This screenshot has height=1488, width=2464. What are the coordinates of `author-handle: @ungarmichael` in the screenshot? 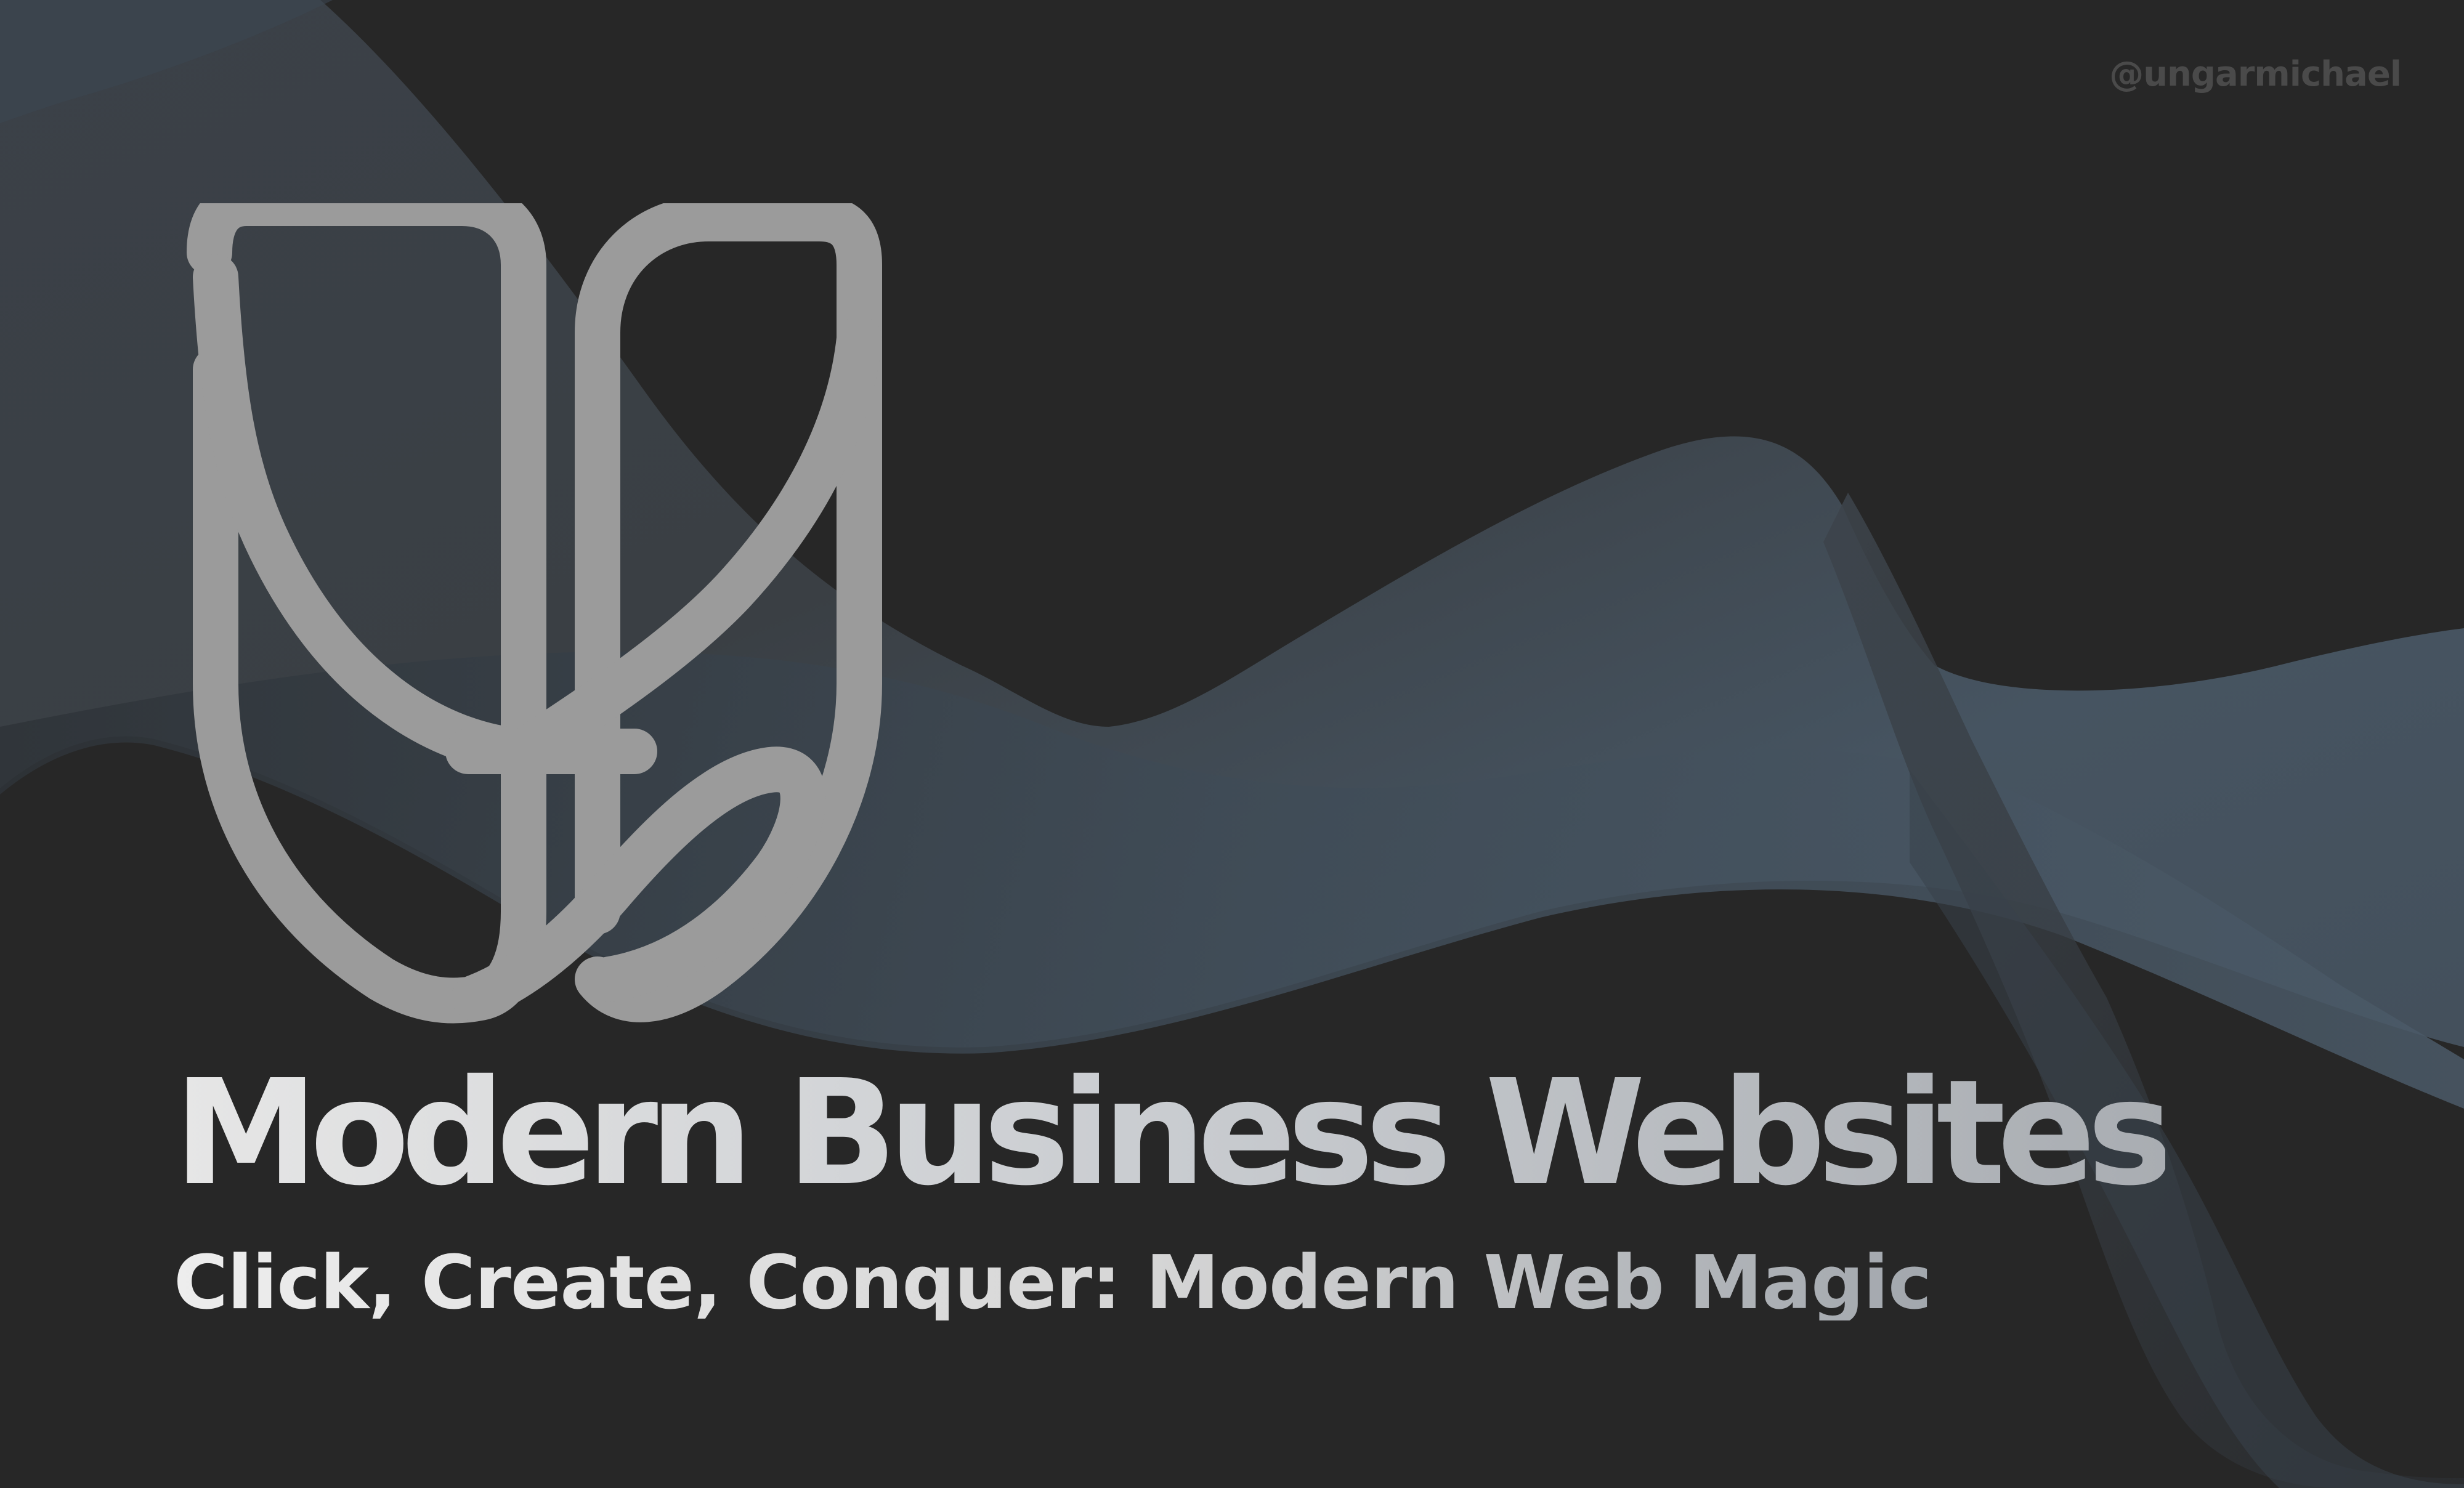 It's located at (2255, 74).